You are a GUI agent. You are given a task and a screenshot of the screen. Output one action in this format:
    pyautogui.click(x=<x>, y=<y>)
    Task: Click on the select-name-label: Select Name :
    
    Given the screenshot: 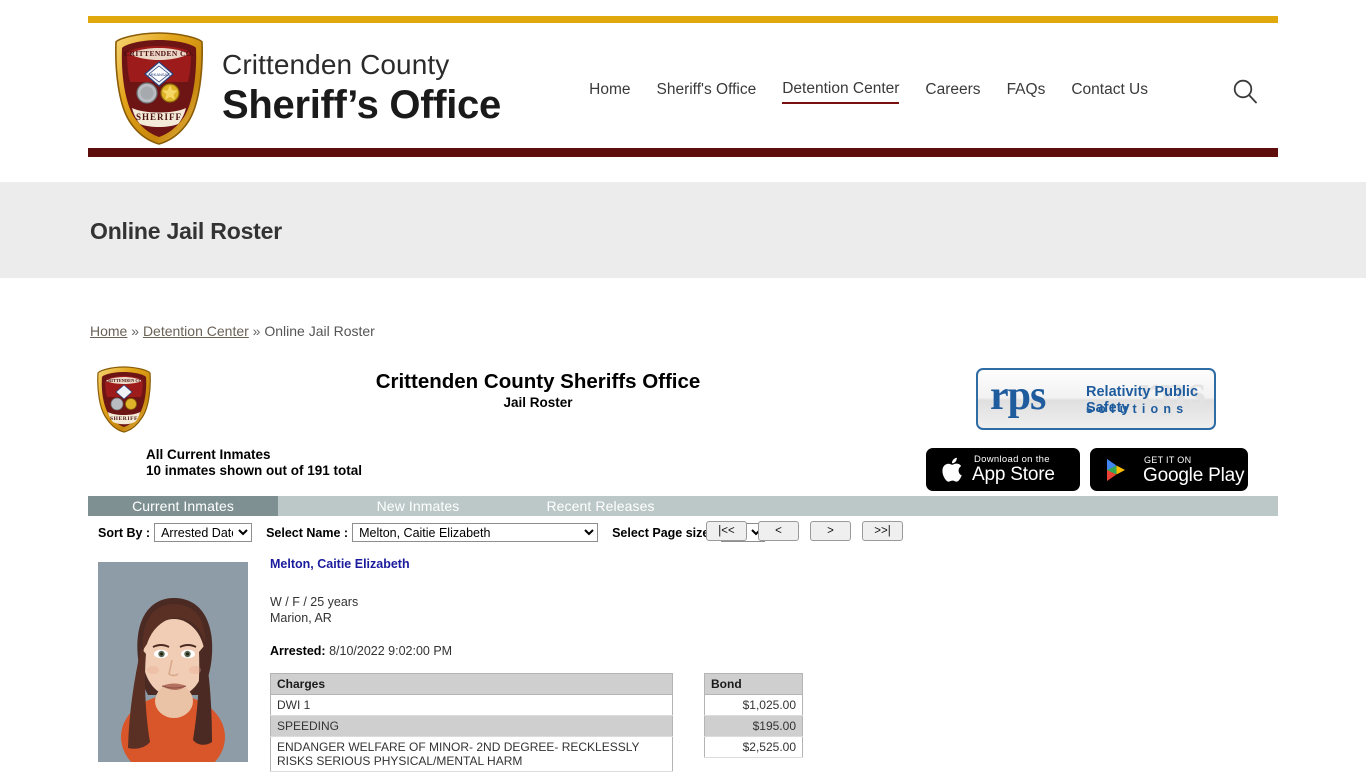 What is the action you would take?
    pyautogui.click(x=307, y=532)
    